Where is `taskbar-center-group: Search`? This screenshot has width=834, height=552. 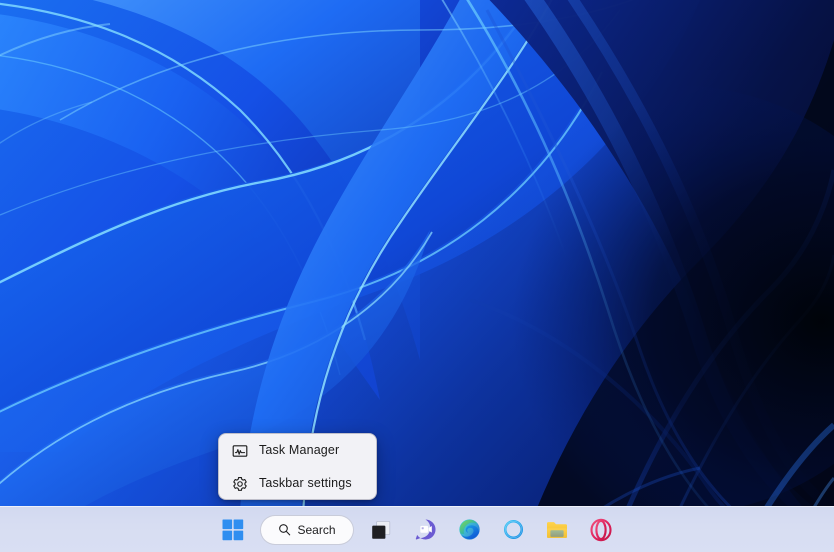 taskbar-center-group: Search is located at coordinates (417, 529).